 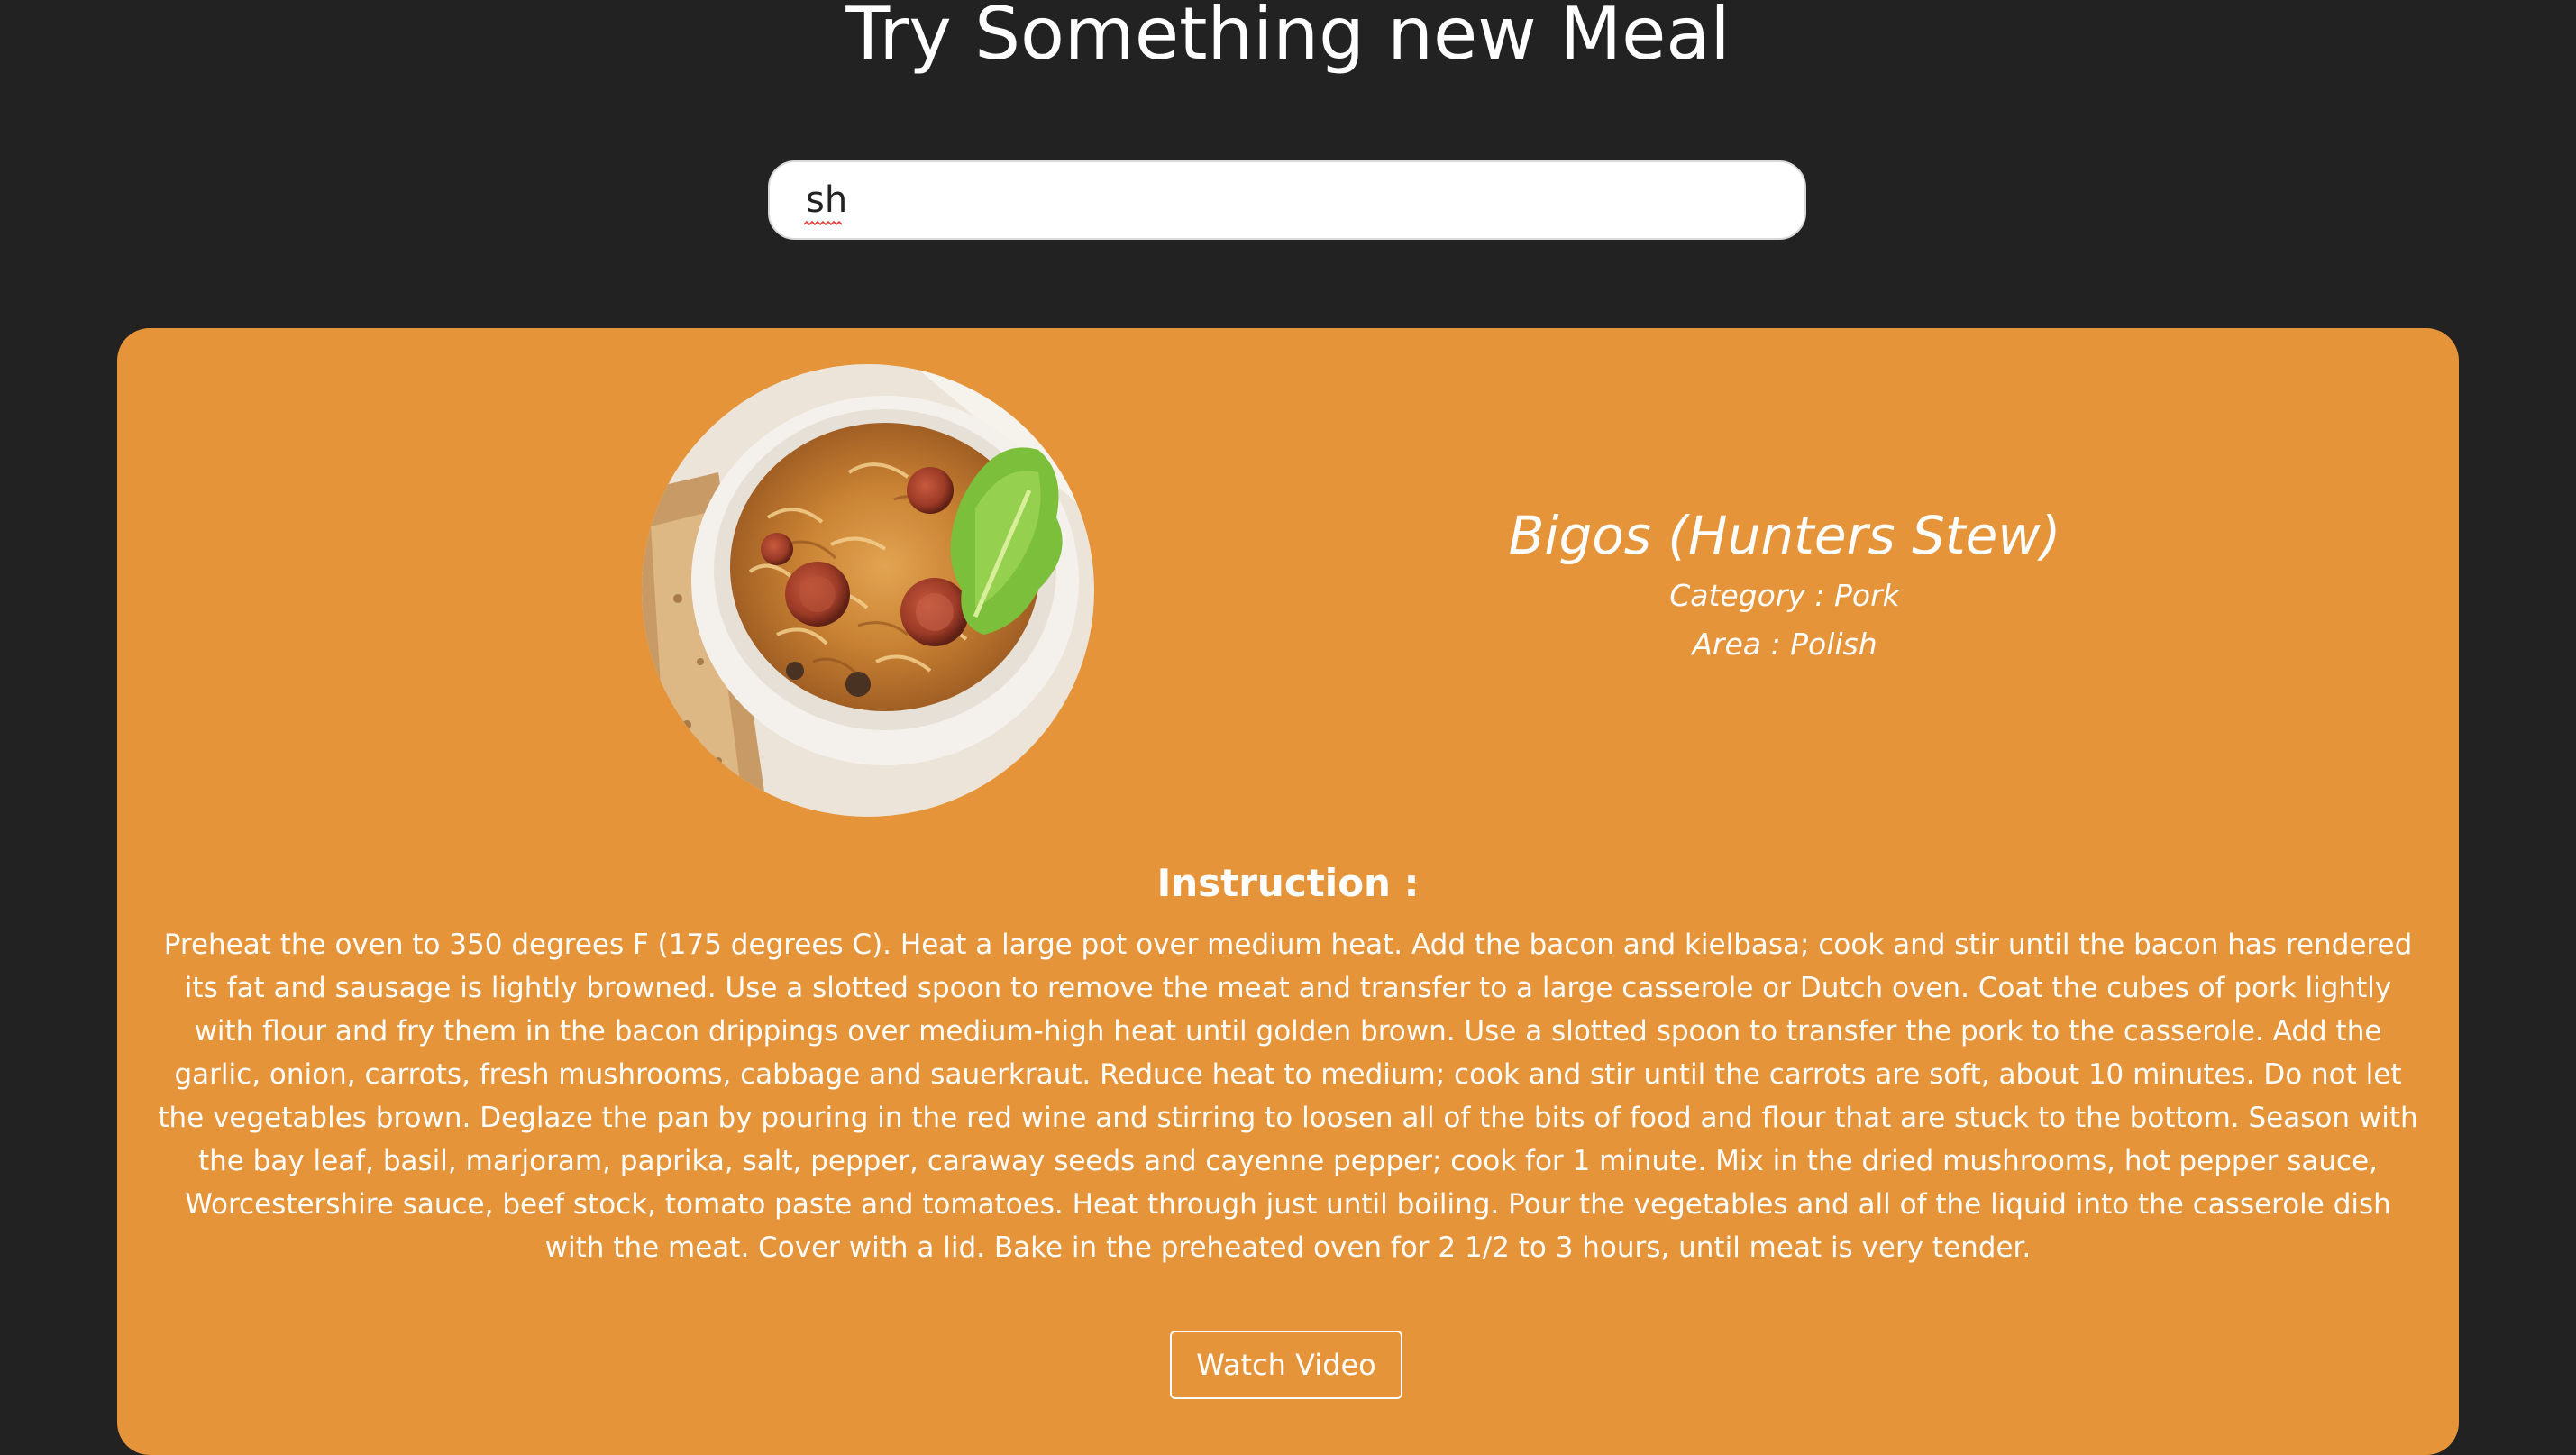 I want to click on meal-image, so click(x=868, y=590).